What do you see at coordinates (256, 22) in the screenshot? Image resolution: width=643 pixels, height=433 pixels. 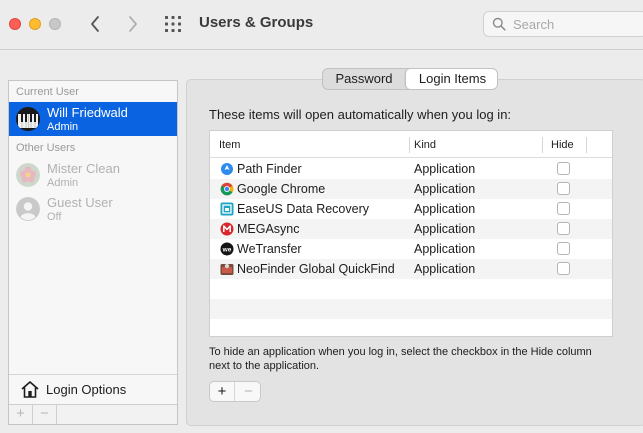 I see `window-title: Users & Groups` at bounding box center [256, 22].